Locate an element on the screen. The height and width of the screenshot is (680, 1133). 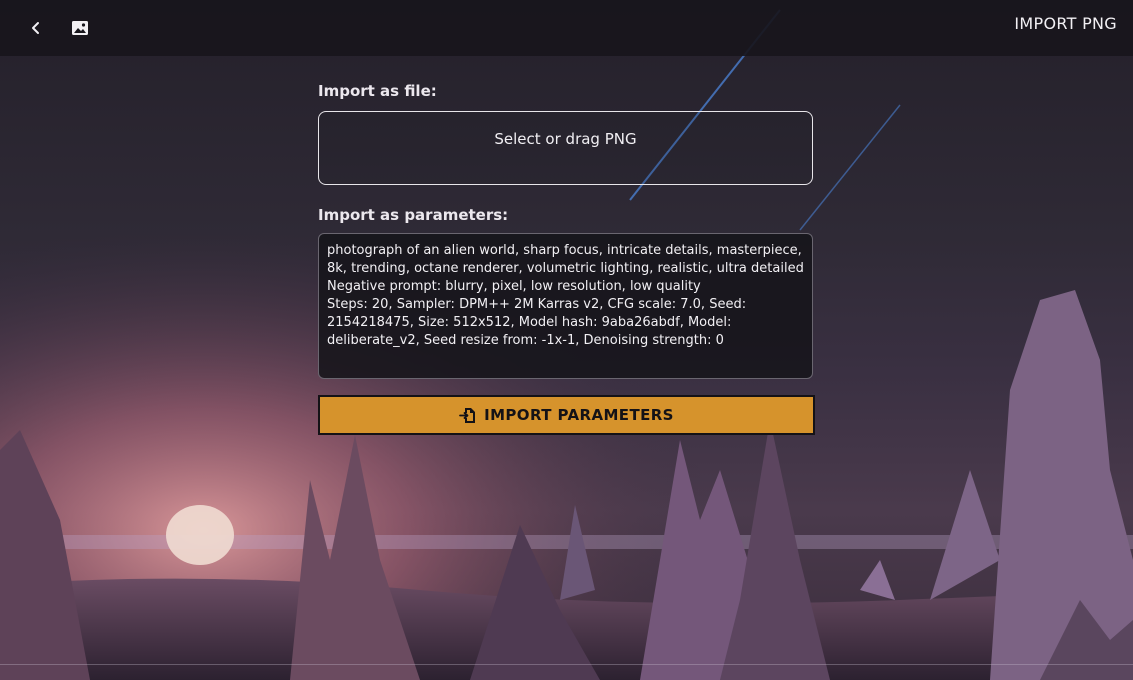
chevron-left-icon is located at coordinates (35, 28).